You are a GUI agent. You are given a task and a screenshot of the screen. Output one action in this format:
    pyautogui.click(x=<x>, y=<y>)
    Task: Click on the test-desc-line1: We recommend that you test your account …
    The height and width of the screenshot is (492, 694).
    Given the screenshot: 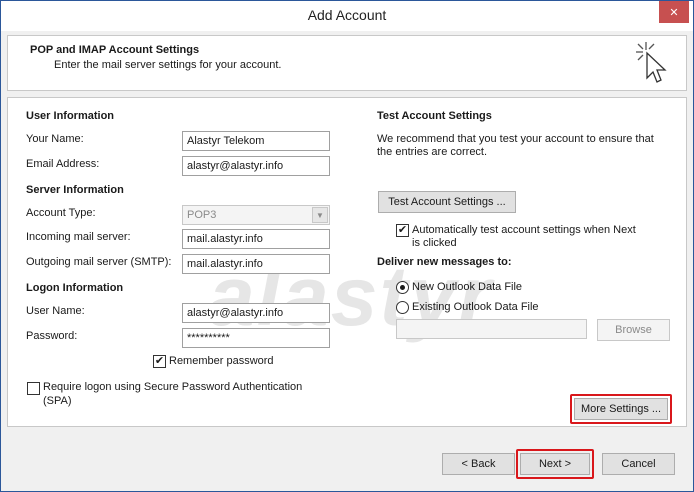 What is the action you would take?
    pyautogui.click(x=515, y=139)
    